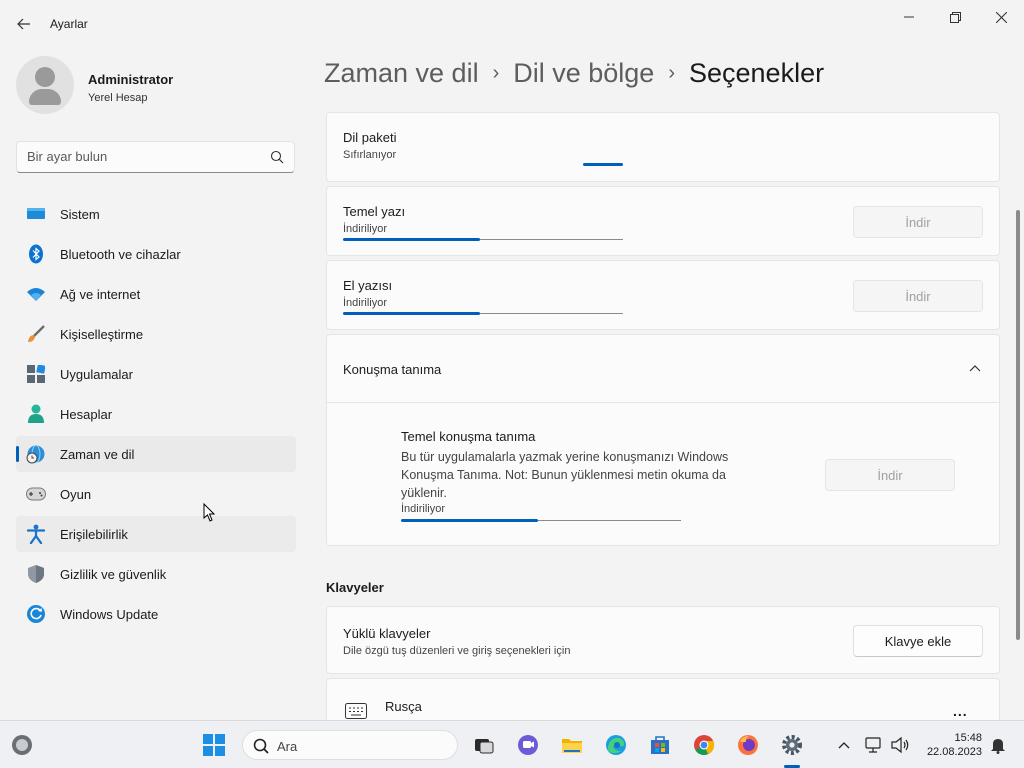 The height and width of the screenshot is (768, 1024). Describe the element at coordinates (403, 706) in the screenshot. I see `keyboard-name: Rusça` at that location.